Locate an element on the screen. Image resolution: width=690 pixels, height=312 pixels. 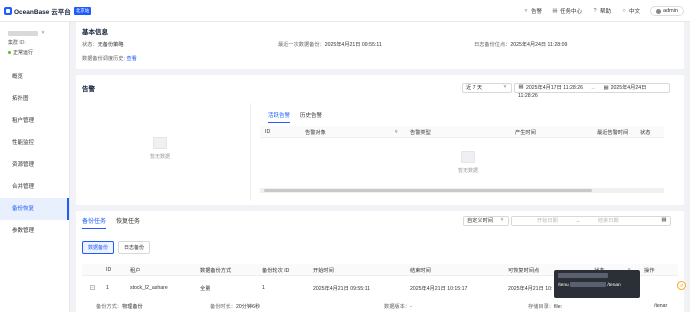
backup-date-range: 开始日期 → 结束日期 ▦ is located at coordinates (591, 221).